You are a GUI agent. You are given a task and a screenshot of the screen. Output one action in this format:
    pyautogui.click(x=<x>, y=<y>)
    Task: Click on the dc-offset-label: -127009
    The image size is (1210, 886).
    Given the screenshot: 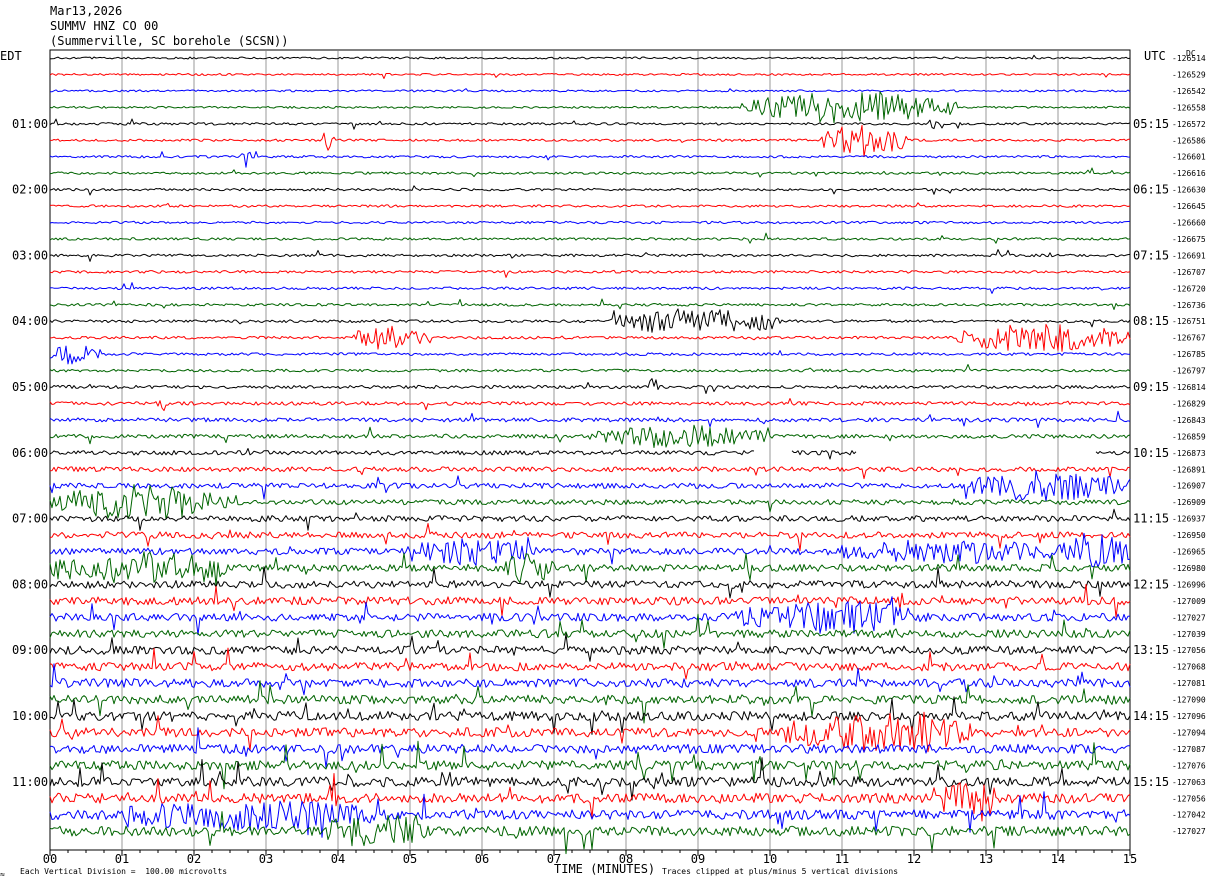 What is the action you would take?
    pyautogui.click(x=1189, y=601)
    